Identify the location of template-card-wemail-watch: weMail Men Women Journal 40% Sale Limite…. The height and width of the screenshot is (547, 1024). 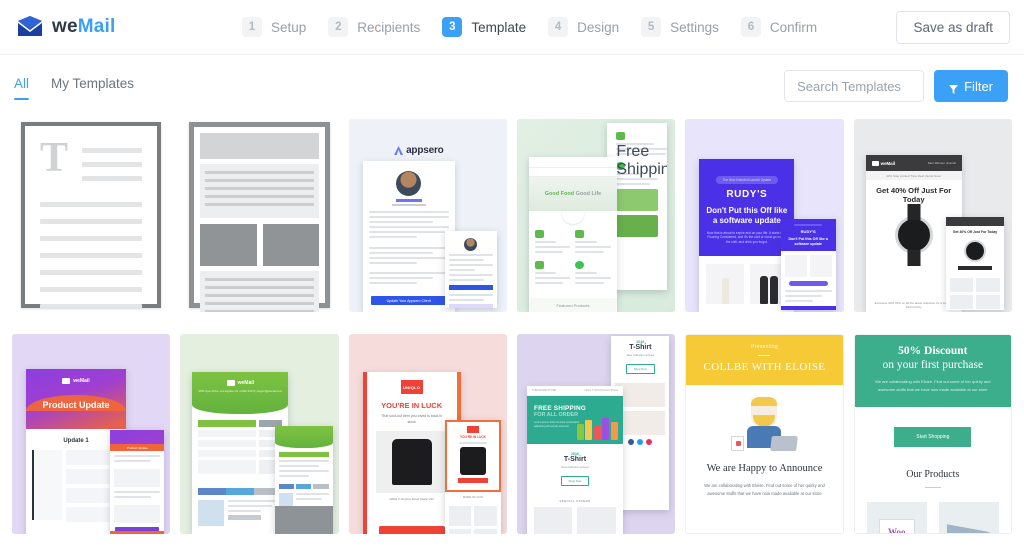
(932, 215).